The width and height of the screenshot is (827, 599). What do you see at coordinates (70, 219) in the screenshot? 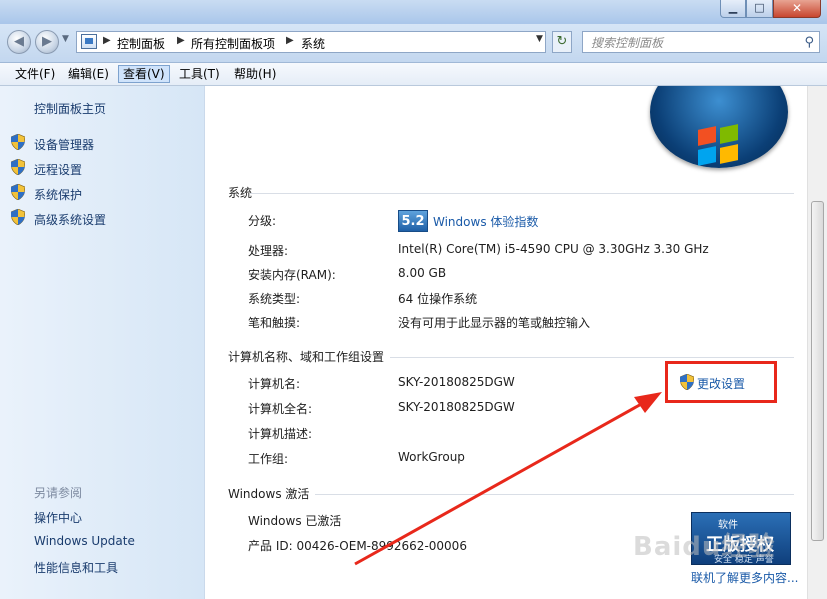
I see `advanced-system-settings-link: 高级系统设置` at bounding box center [70, 219].